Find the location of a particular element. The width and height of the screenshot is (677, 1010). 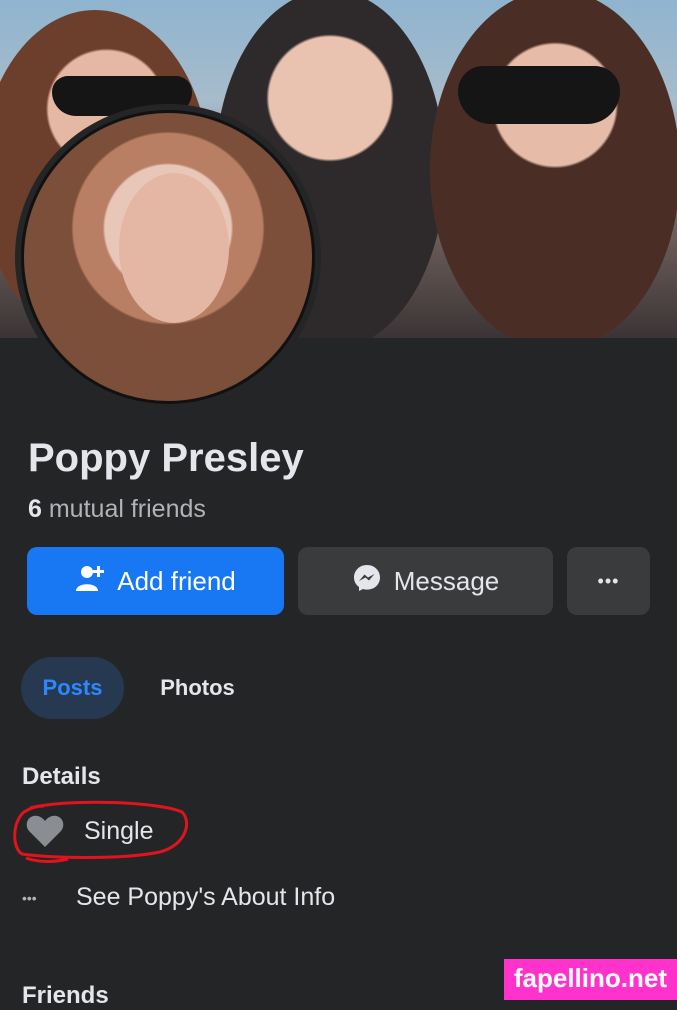

messenger-icon is located at coordinates (367, 581).